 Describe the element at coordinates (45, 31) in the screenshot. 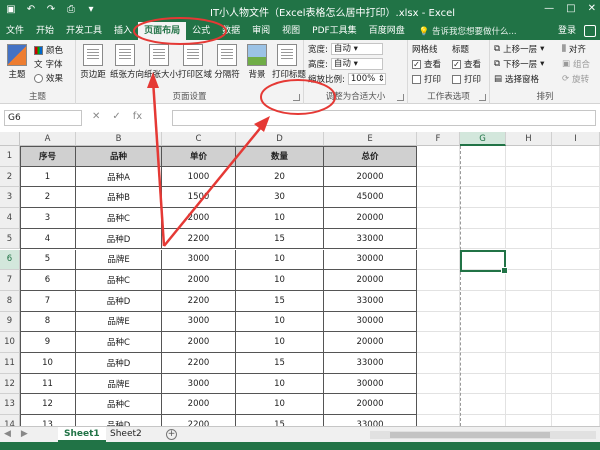

I see `tab-home: 开始` at that location.